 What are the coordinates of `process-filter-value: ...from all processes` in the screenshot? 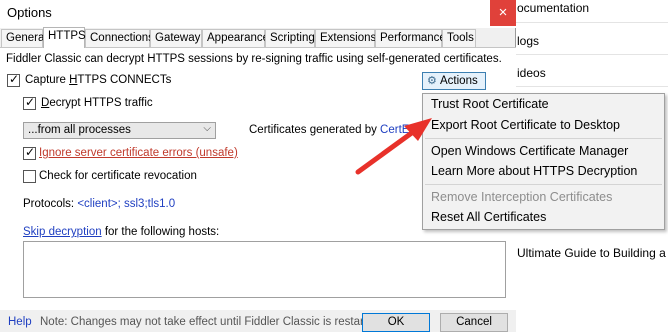 It's located at (79, 130).